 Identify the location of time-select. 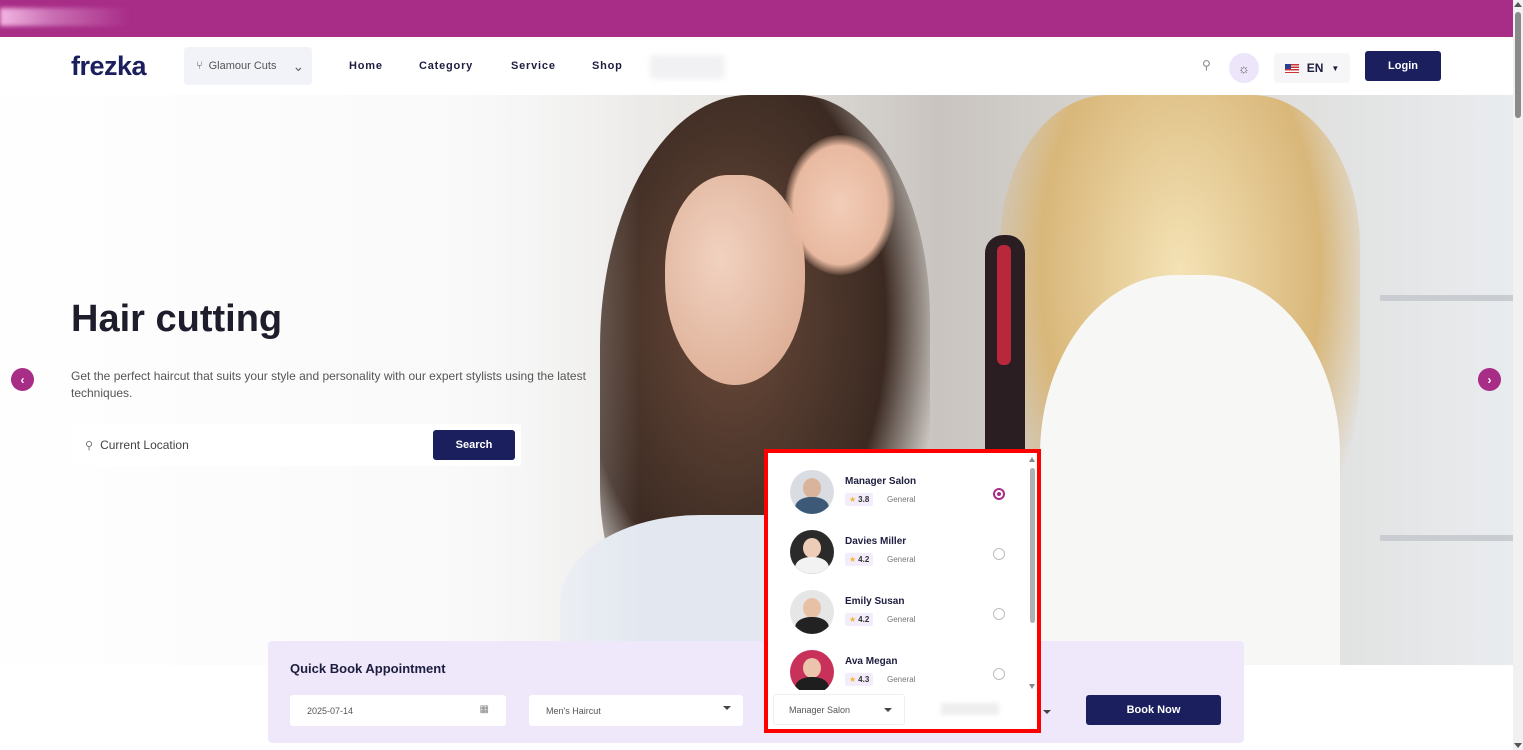
(981, 709).